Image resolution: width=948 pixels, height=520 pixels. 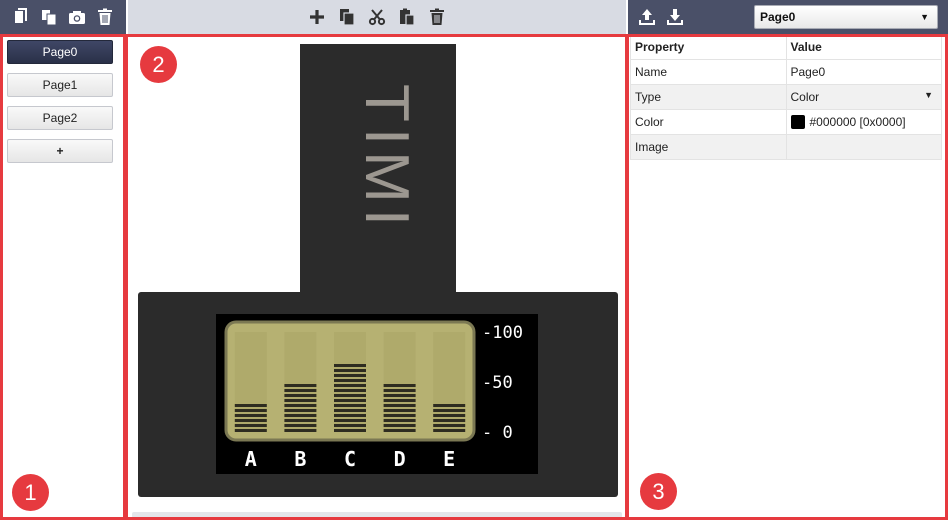 What do you see at coordinates (675, 17) in the screenshot?
I see `download-icon` at bounding box center [675, 17].